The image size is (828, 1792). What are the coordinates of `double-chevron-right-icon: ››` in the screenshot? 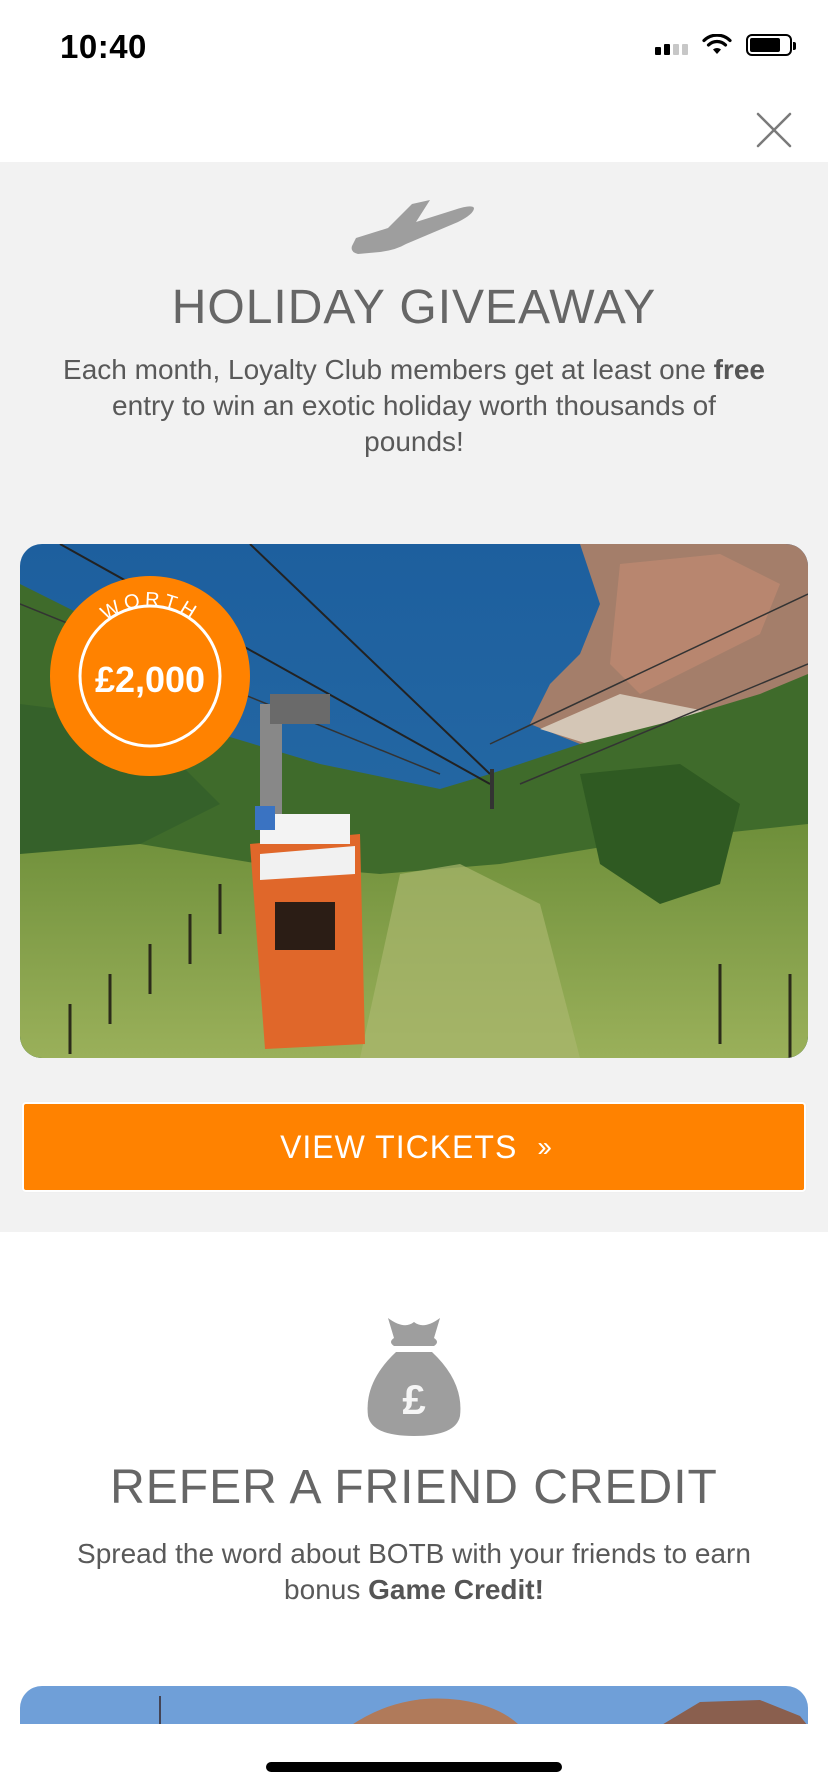 It's located at (544, 1146).